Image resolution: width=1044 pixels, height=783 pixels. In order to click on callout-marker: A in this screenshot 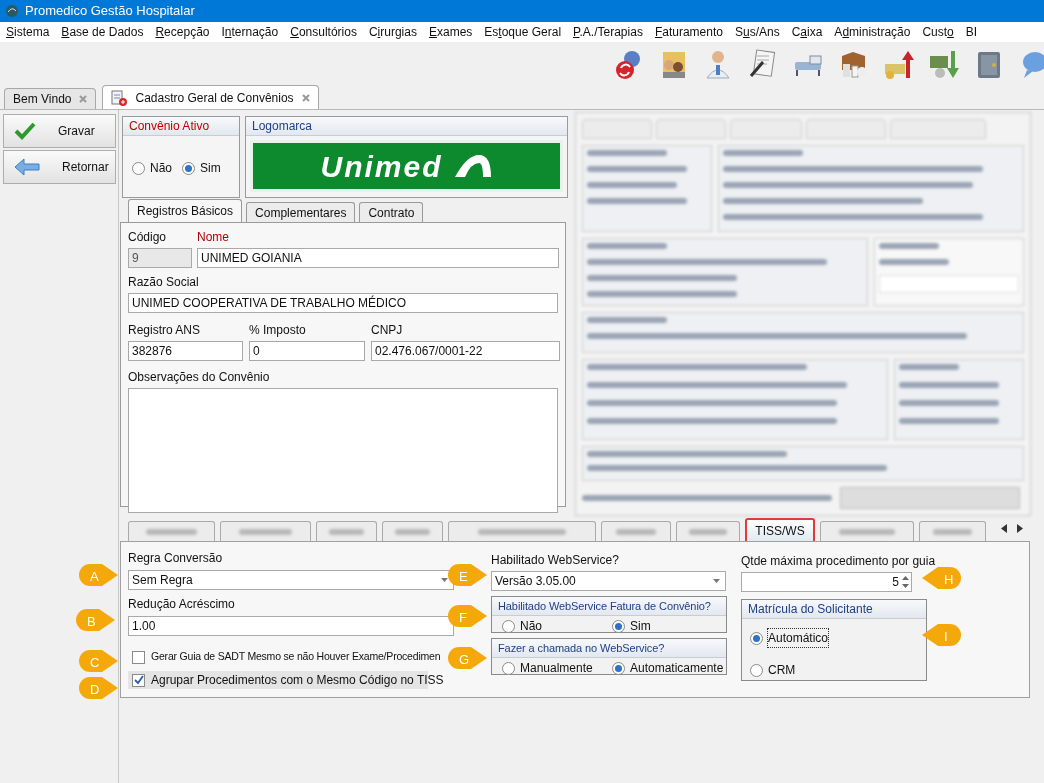, I will do `click(98, 575)`.